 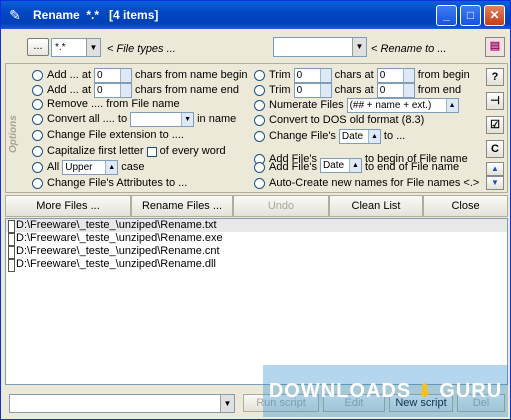 I want to click on add-begin-spinner: 0, so click(x=113, y=75).